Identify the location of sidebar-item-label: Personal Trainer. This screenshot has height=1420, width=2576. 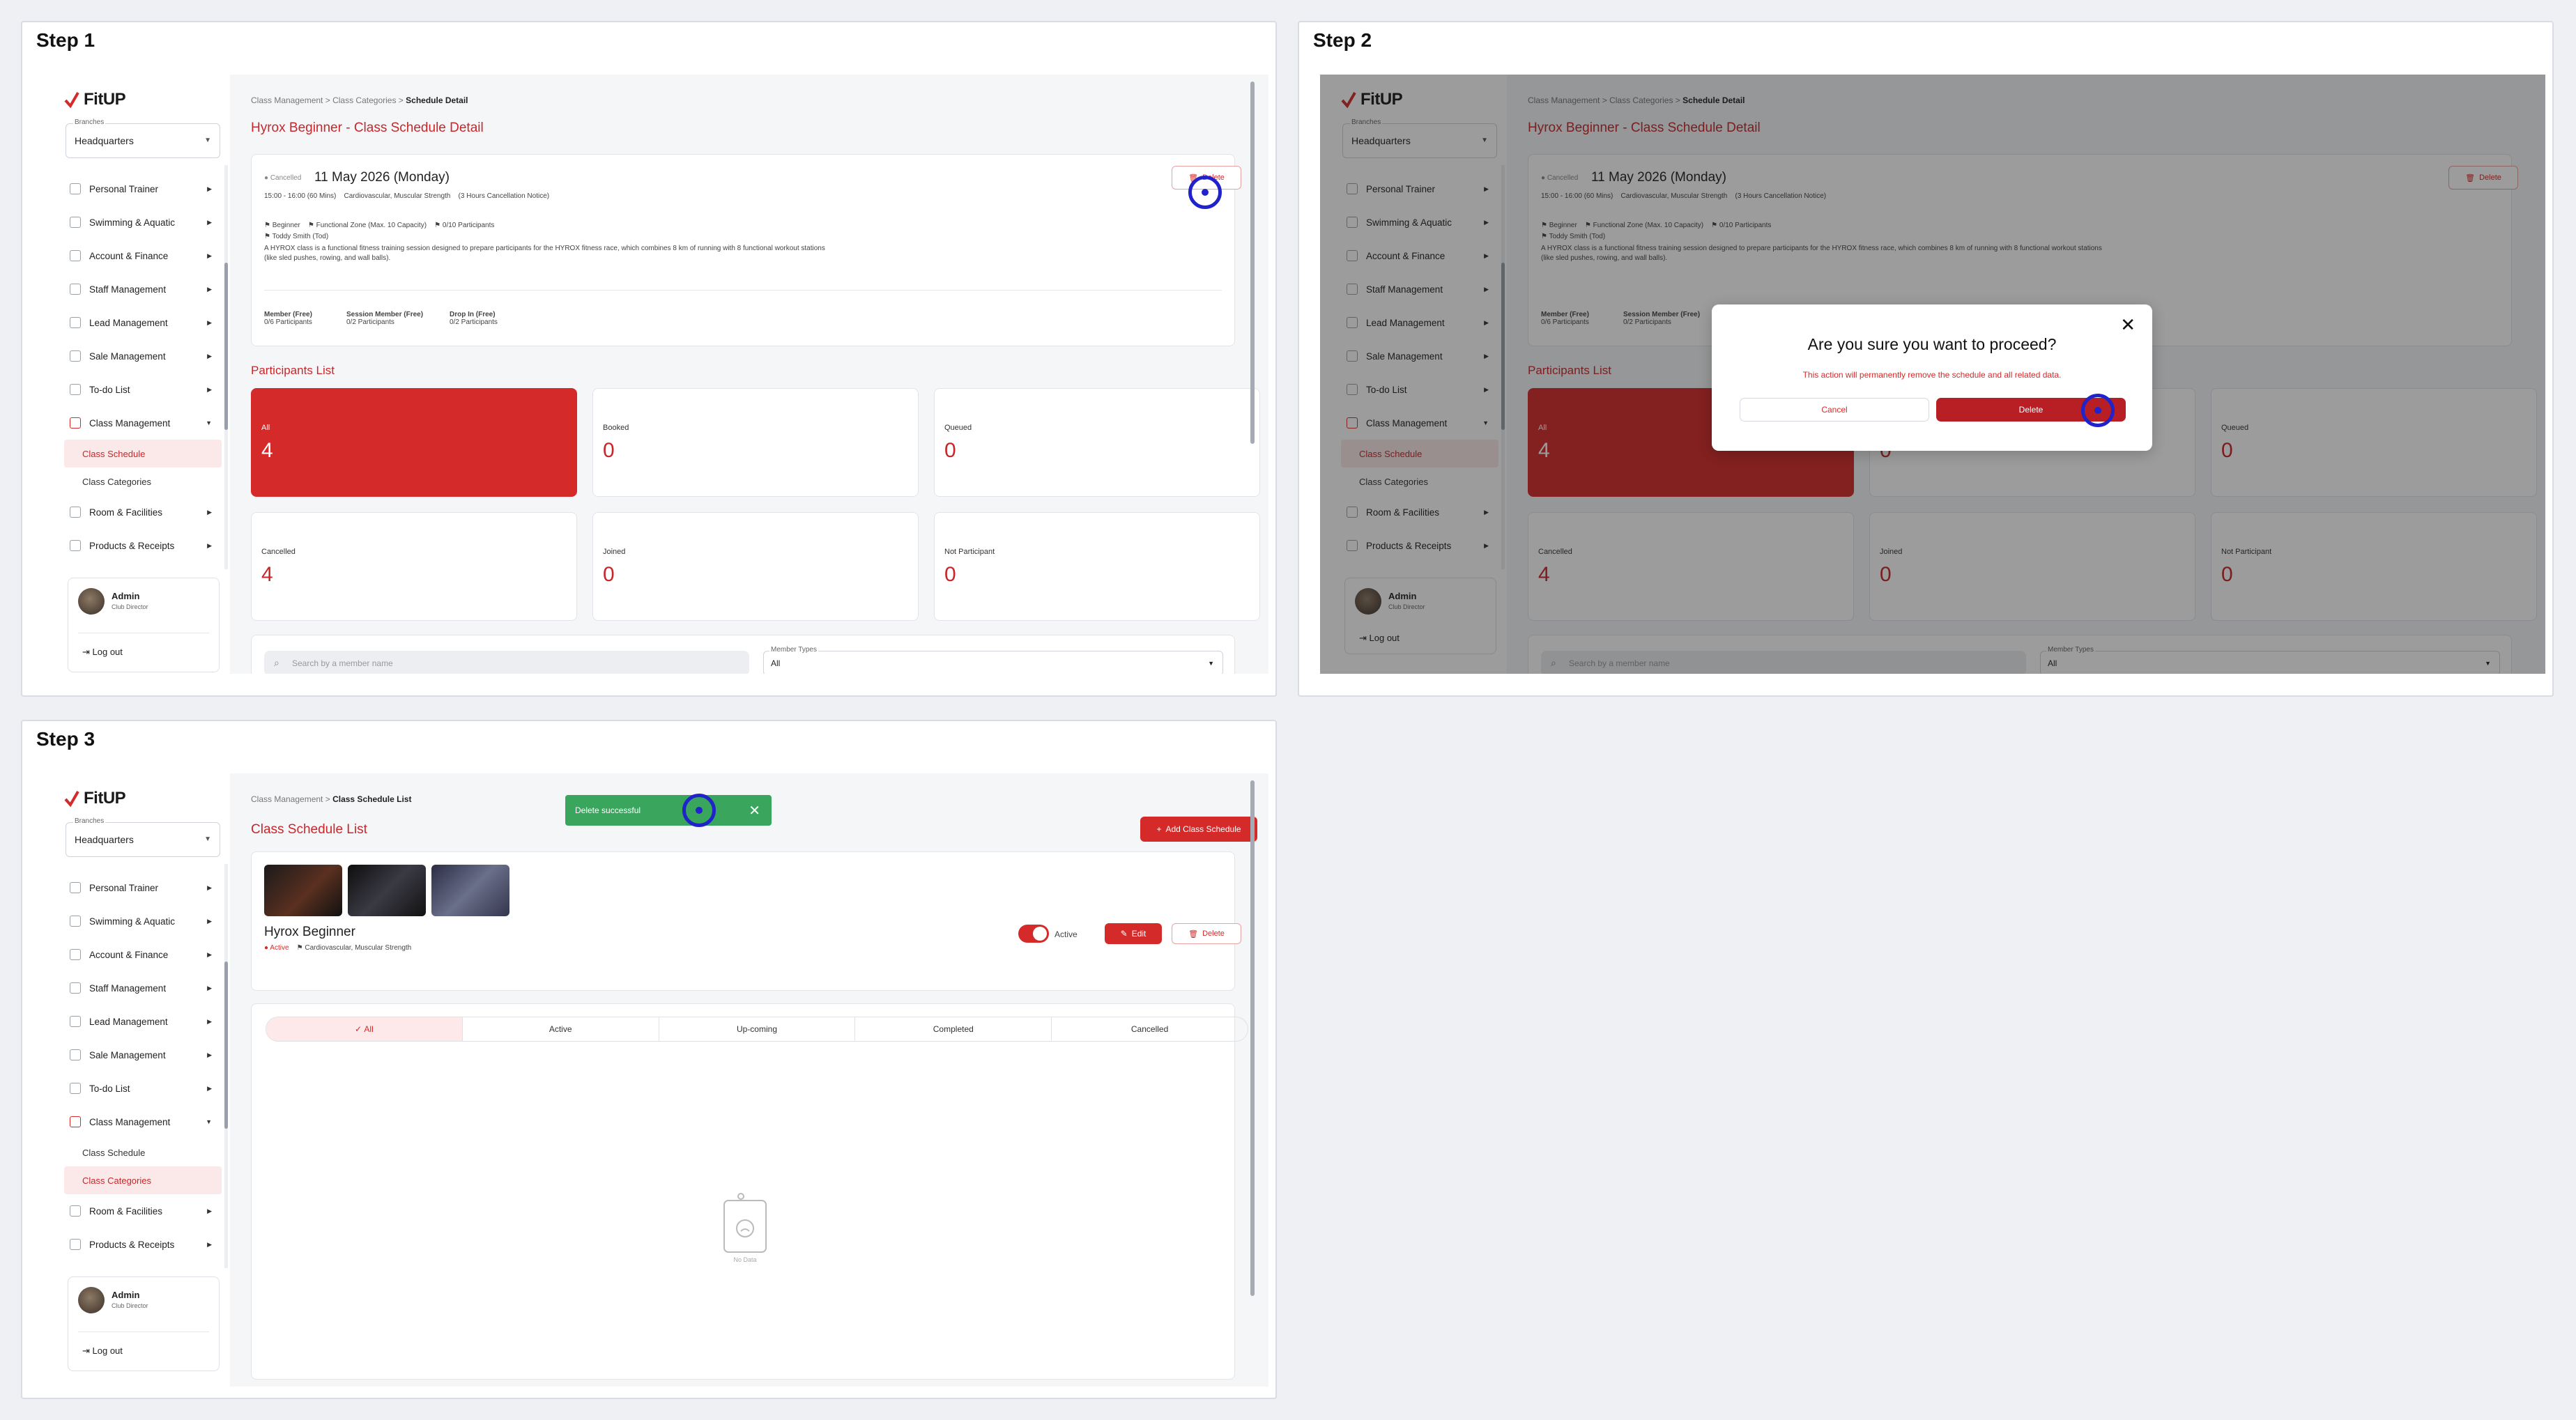
(124, 188).